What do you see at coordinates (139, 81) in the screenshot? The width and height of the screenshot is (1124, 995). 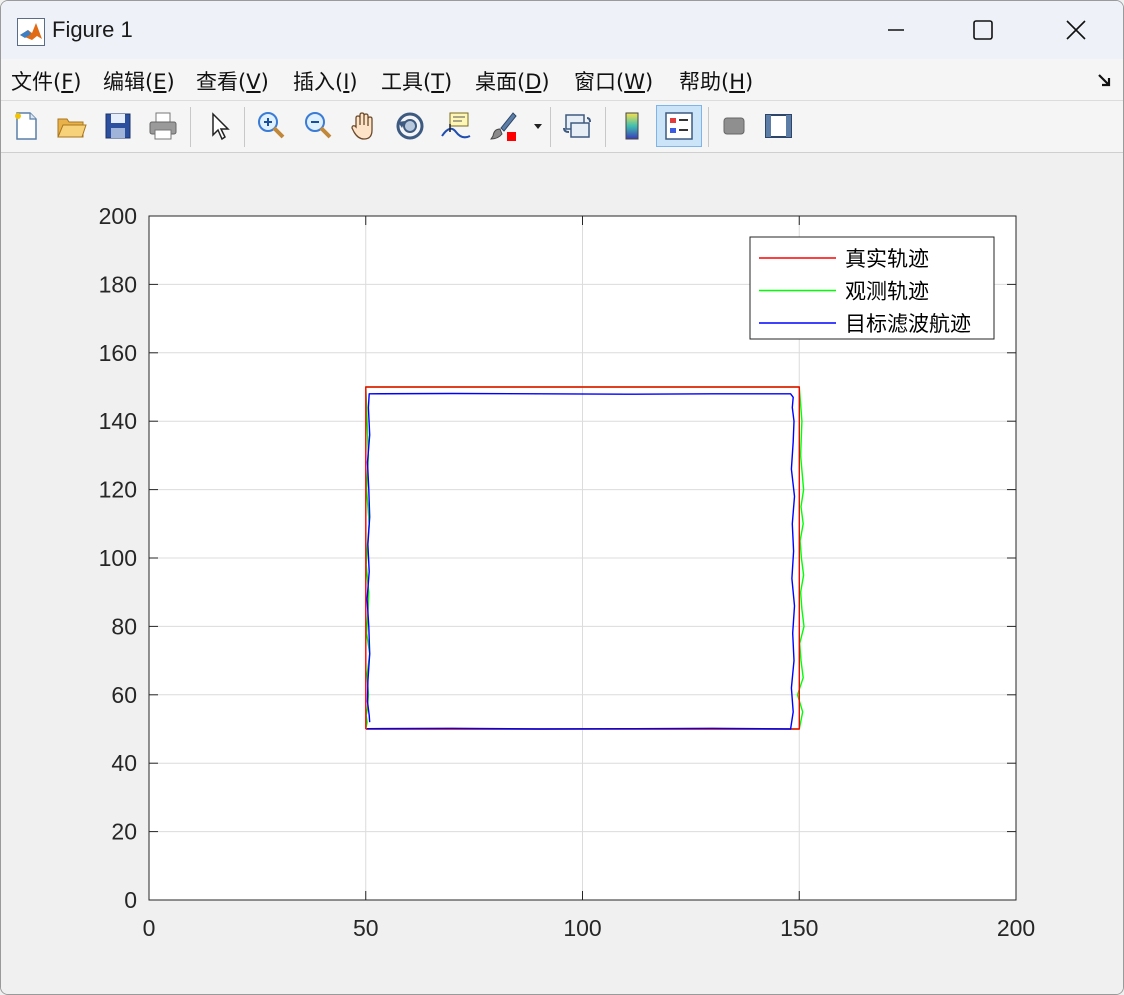 I see `menu-edit: 编辑(E)` at bounding box center [139, 81].